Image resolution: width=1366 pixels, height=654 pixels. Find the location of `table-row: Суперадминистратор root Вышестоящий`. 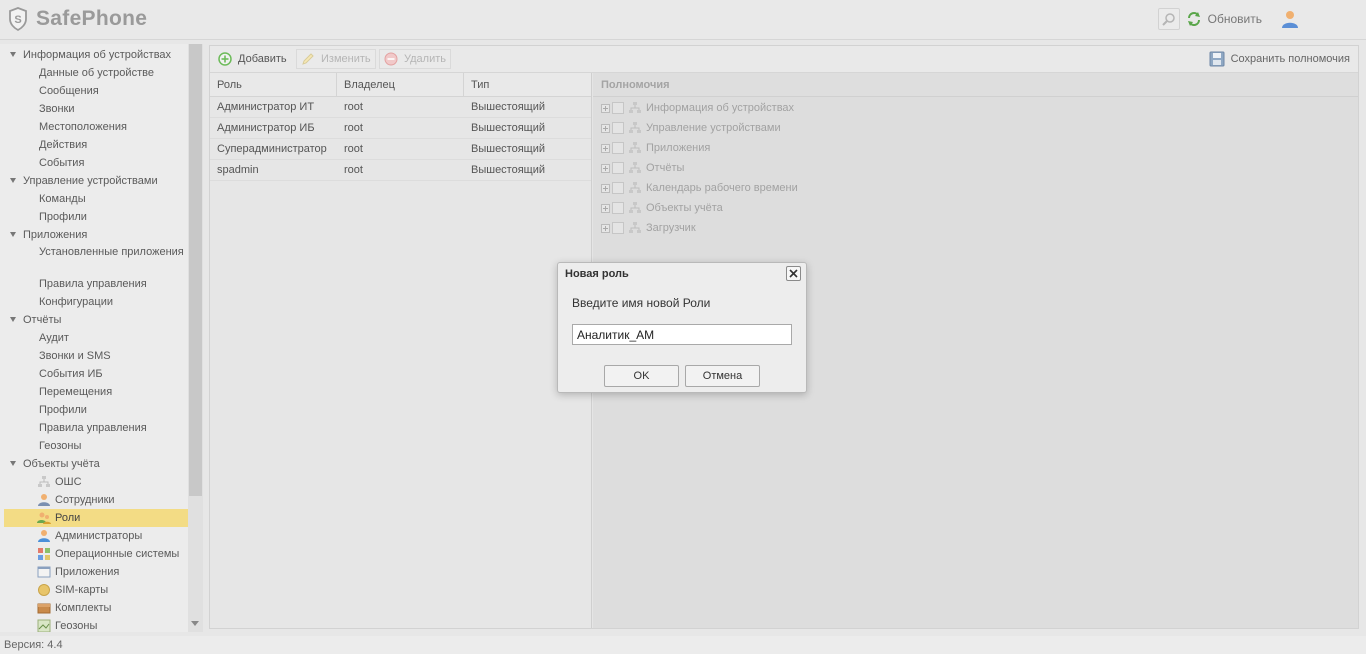

table-row: Суперадминистратор root Вышестоящий is located at coordinates (400, 149).